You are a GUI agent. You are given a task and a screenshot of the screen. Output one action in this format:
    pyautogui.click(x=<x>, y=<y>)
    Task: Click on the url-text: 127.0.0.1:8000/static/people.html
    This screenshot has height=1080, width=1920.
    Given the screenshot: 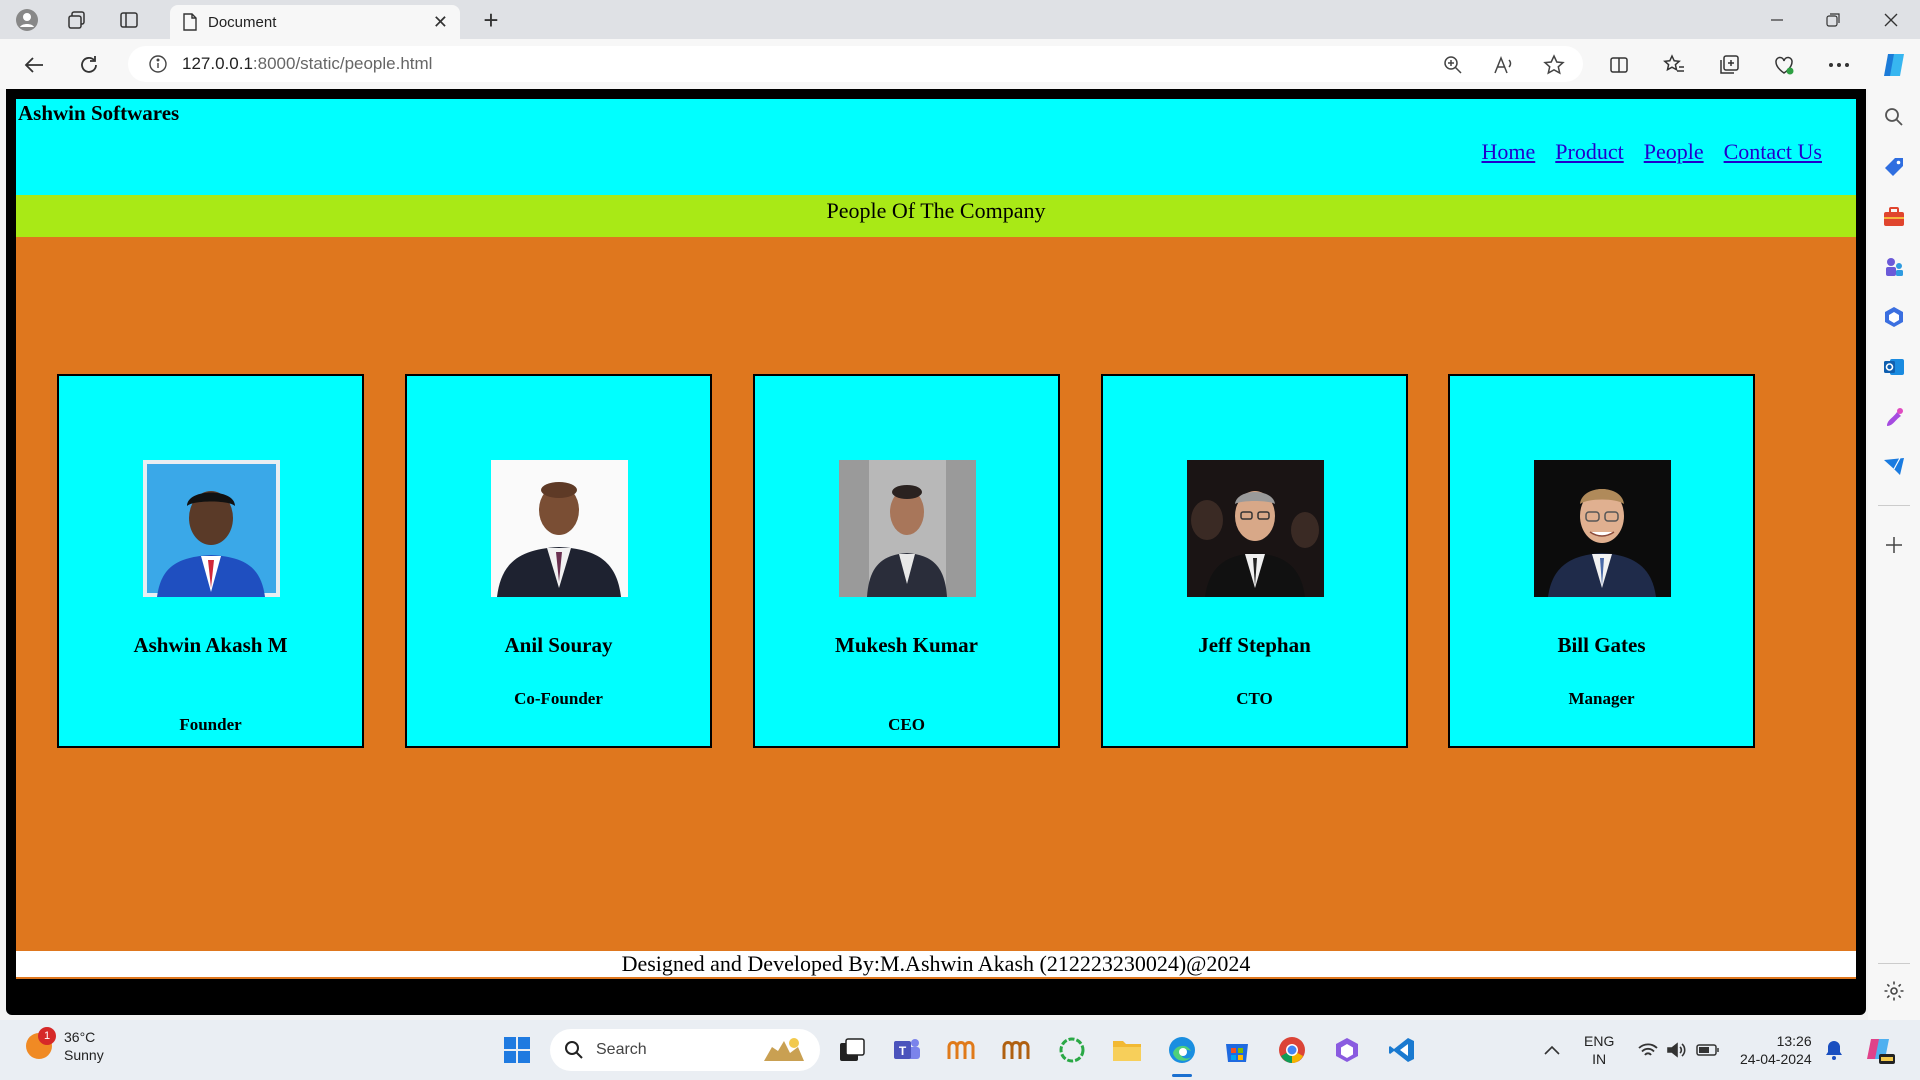 What is the action you would take?
    pyautogui.click(x=307, y=64)
    